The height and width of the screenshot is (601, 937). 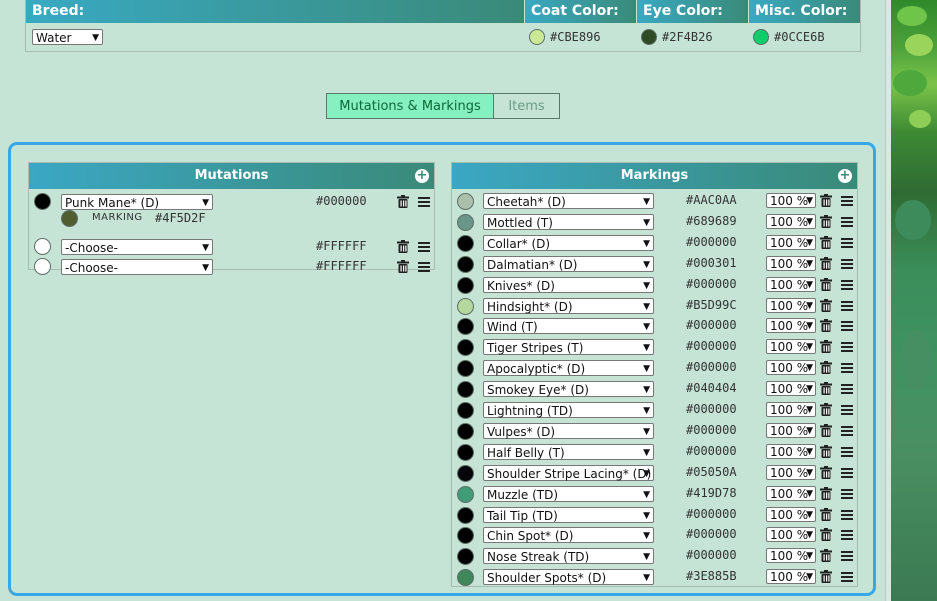 I want to click on marking-select: Muzzle (TD) ▼, so click(x=568, y=493).